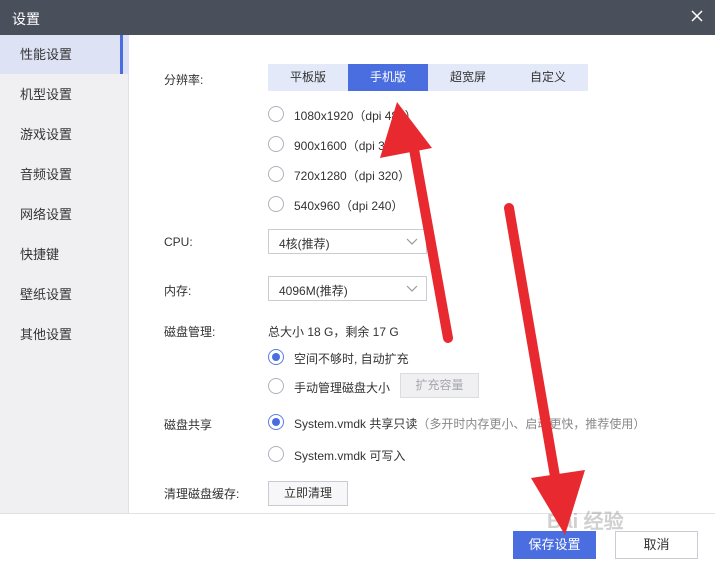  Describe the element at coordinates (64, 214) in the screenshot. I see `sidebar-item-network: 网络设置` at that location.